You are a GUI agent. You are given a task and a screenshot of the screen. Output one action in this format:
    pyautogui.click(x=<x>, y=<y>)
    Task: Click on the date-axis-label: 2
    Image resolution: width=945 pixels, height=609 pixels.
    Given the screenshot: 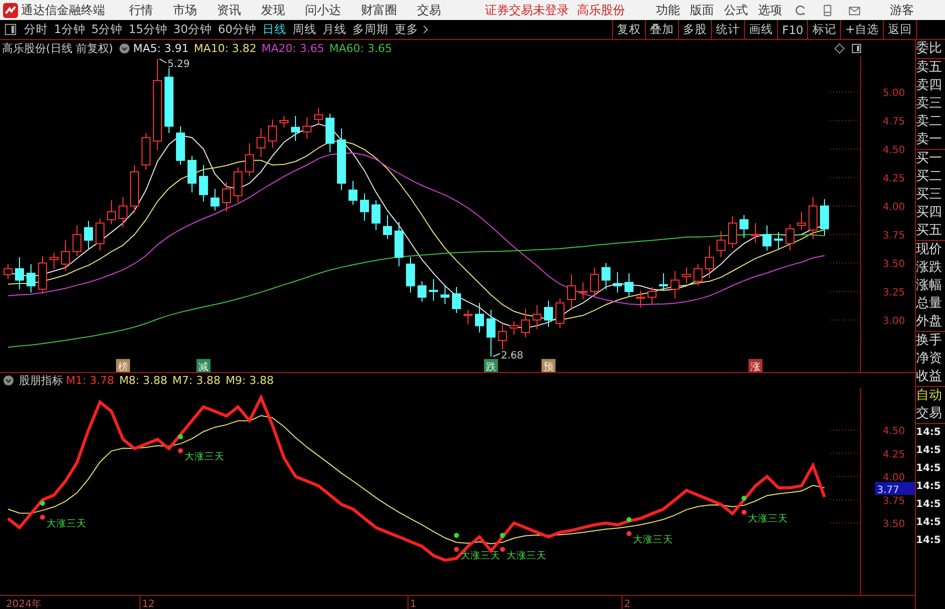 What is the action you would take?
    pyautogui.click(x=627, y=604)
    